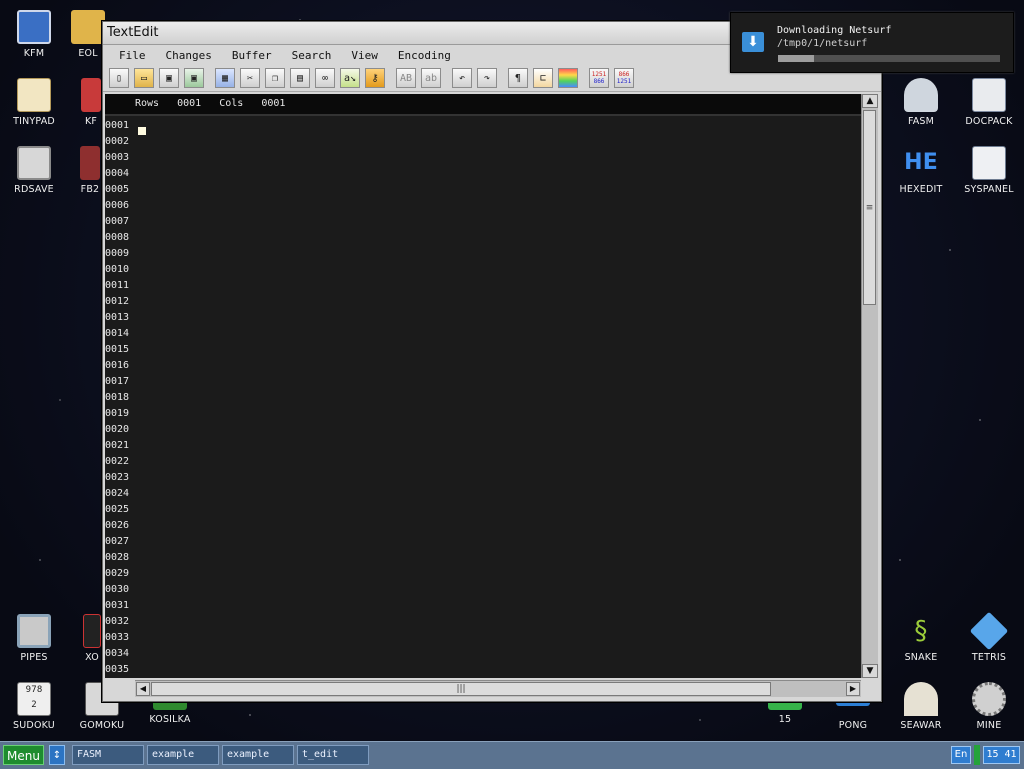 This screenshot has width=1024, height=769. I want to click on convert-866-1251-button: 866 1251, so click(624, 78).